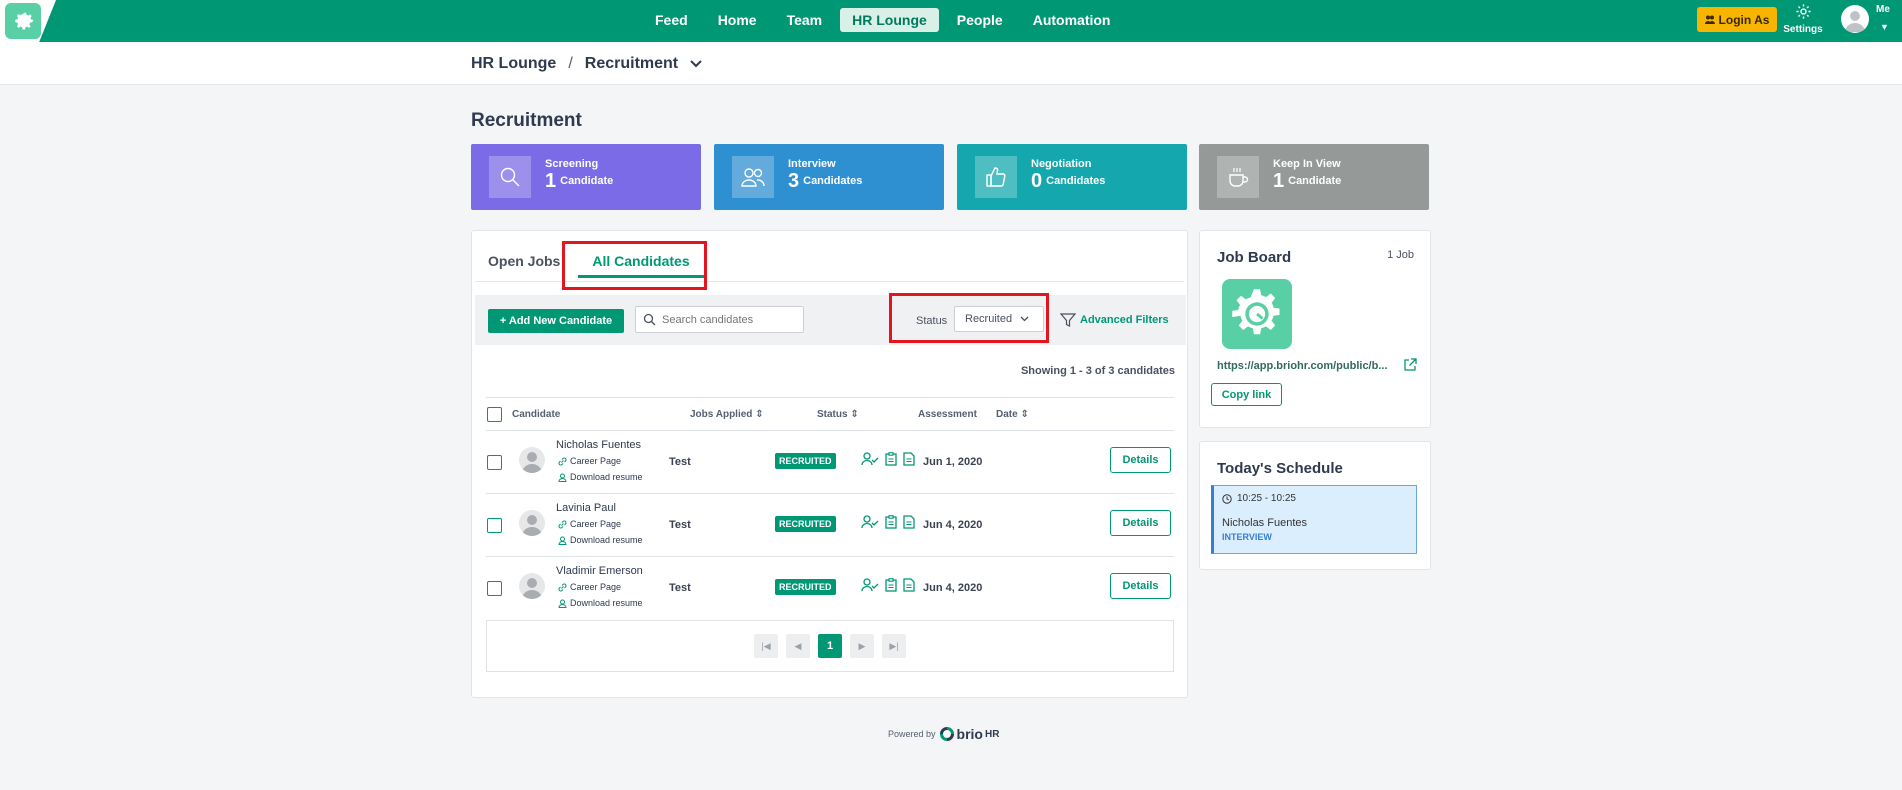 The image size is (1902, 790). Describe the element at coordinates (1246, 394) in the screenshot. I see `copy-link-button: Copy link` at that location.